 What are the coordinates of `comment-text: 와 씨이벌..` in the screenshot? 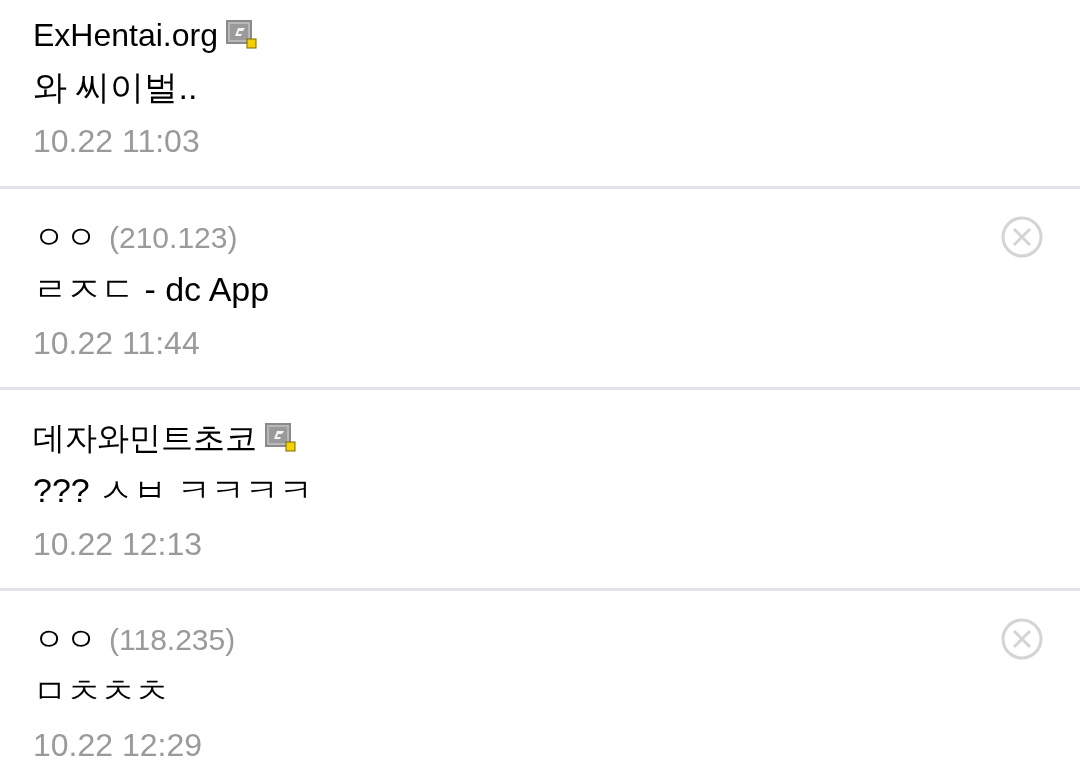 It's located at (116, 87).